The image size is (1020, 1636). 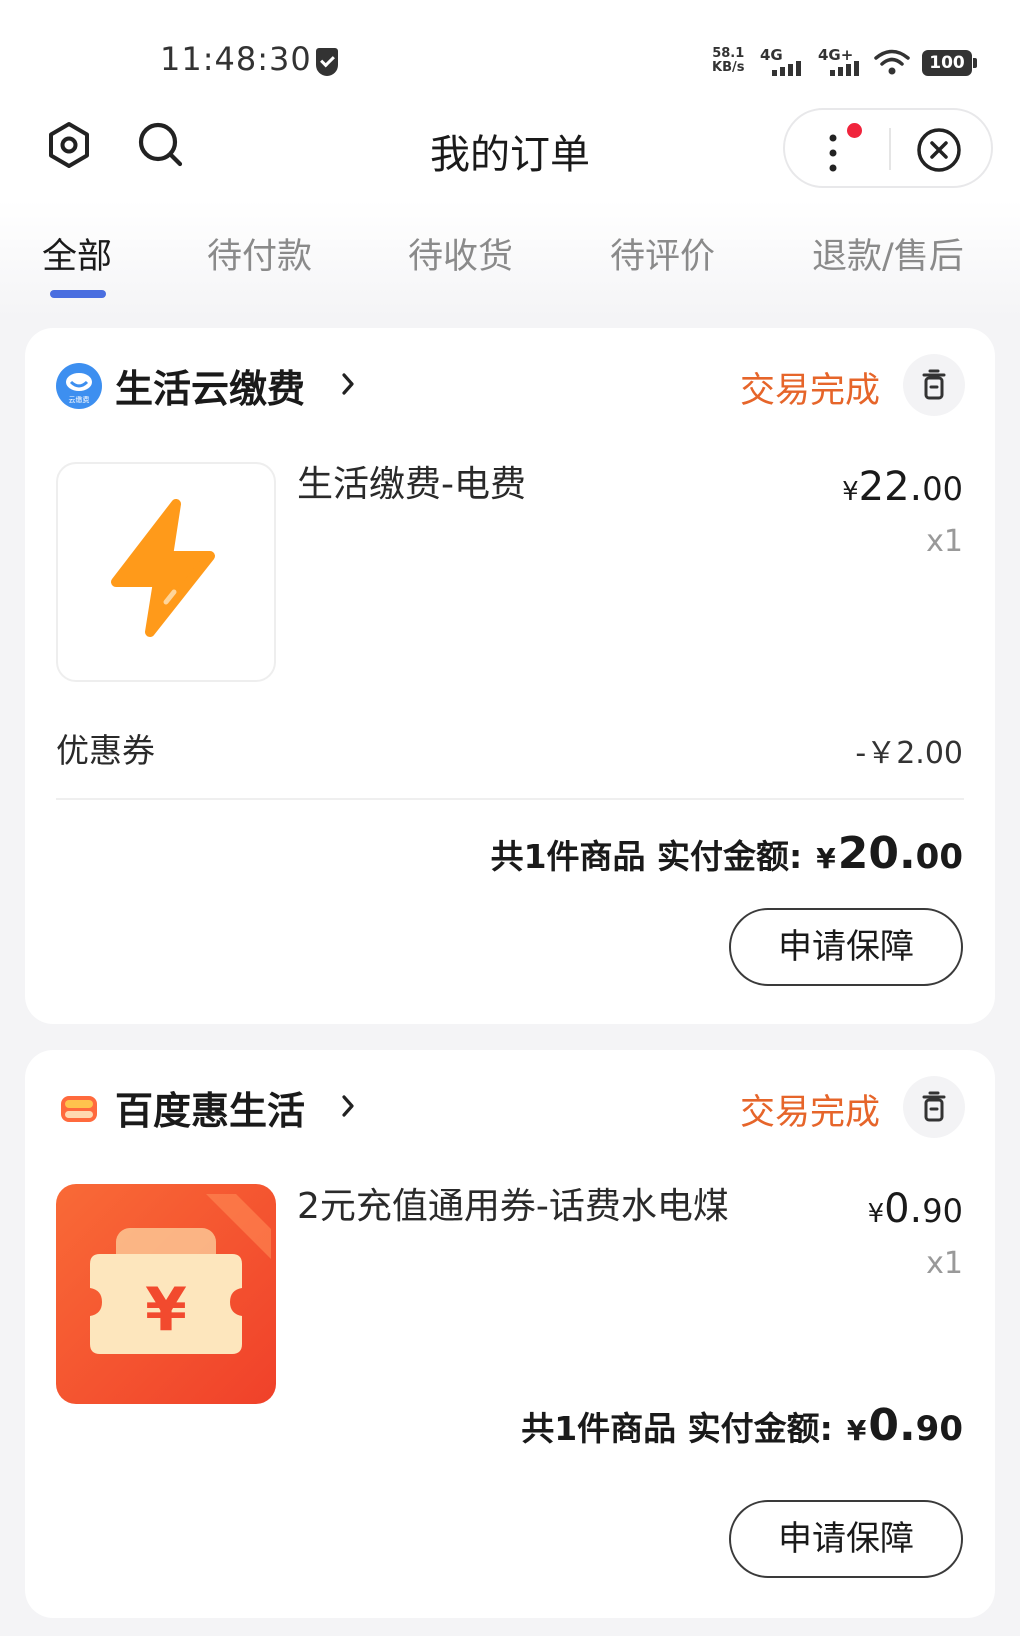 I want to click on network-speed-value: 58.1, so click(x=728, y=53).